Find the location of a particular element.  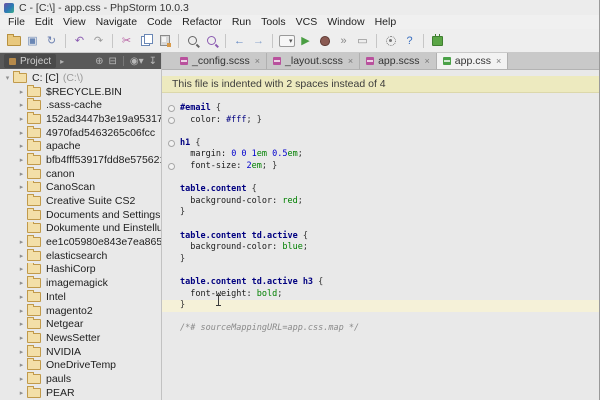

replace-icon is located at coordinates (211, 41).